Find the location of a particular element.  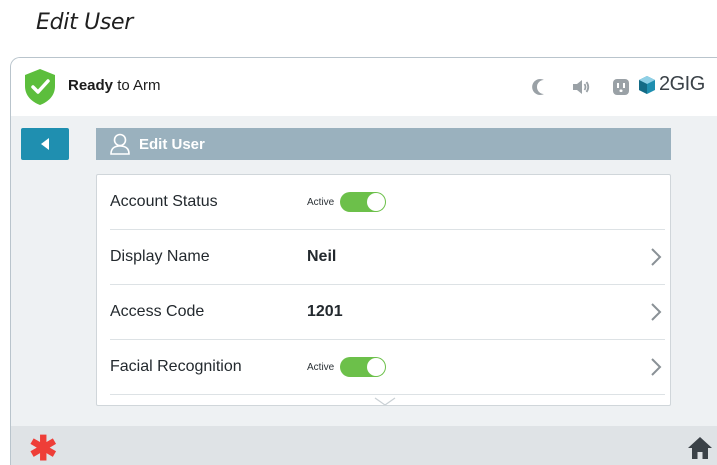

footer-bar is located at coordinates (364, 445).